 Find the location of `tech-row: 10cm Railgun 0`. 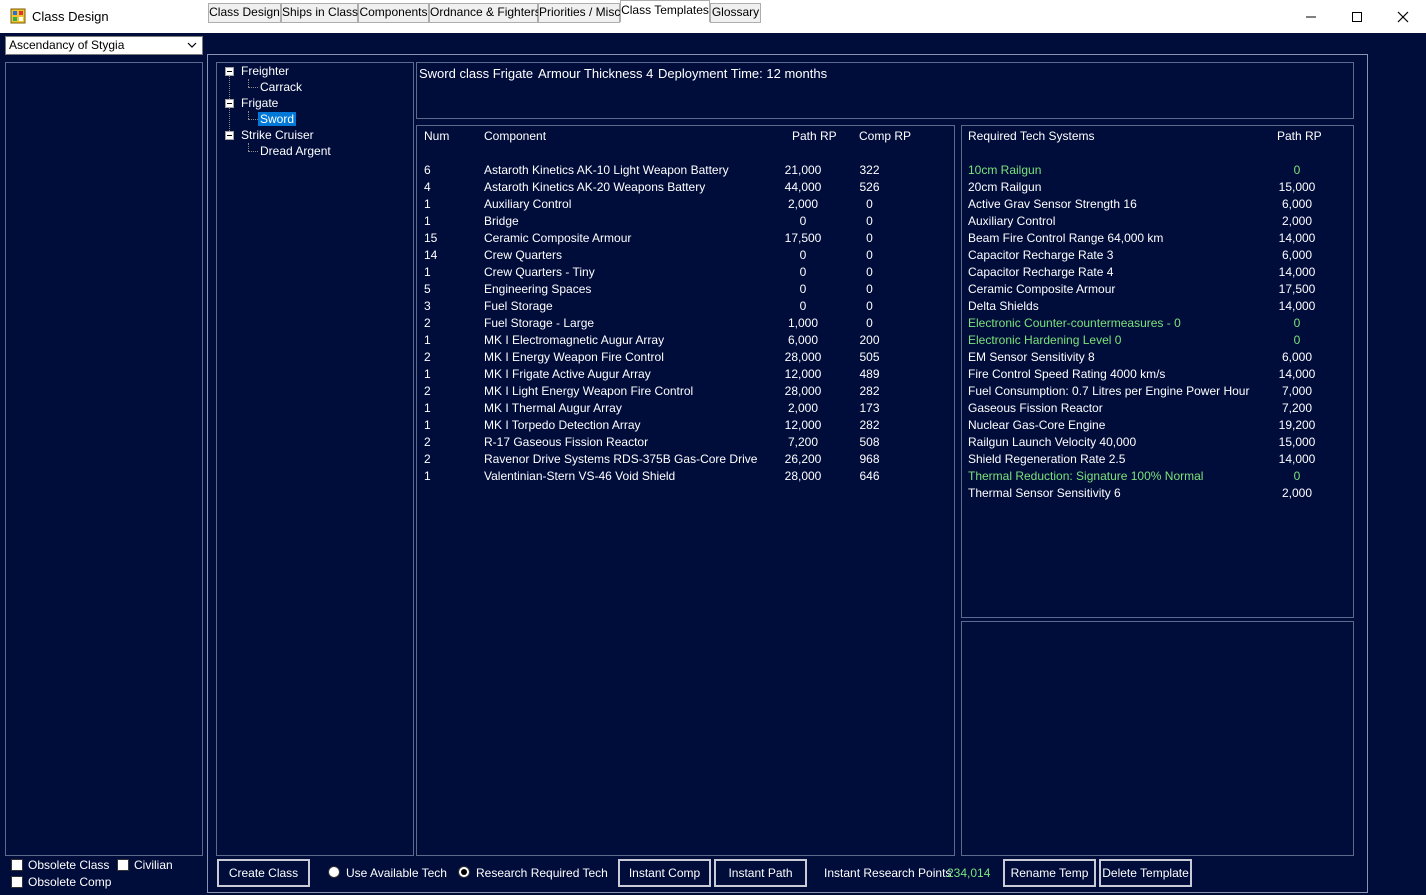

tech-row: 10cm Railgun 0 is located at coordinates (1157, 171).